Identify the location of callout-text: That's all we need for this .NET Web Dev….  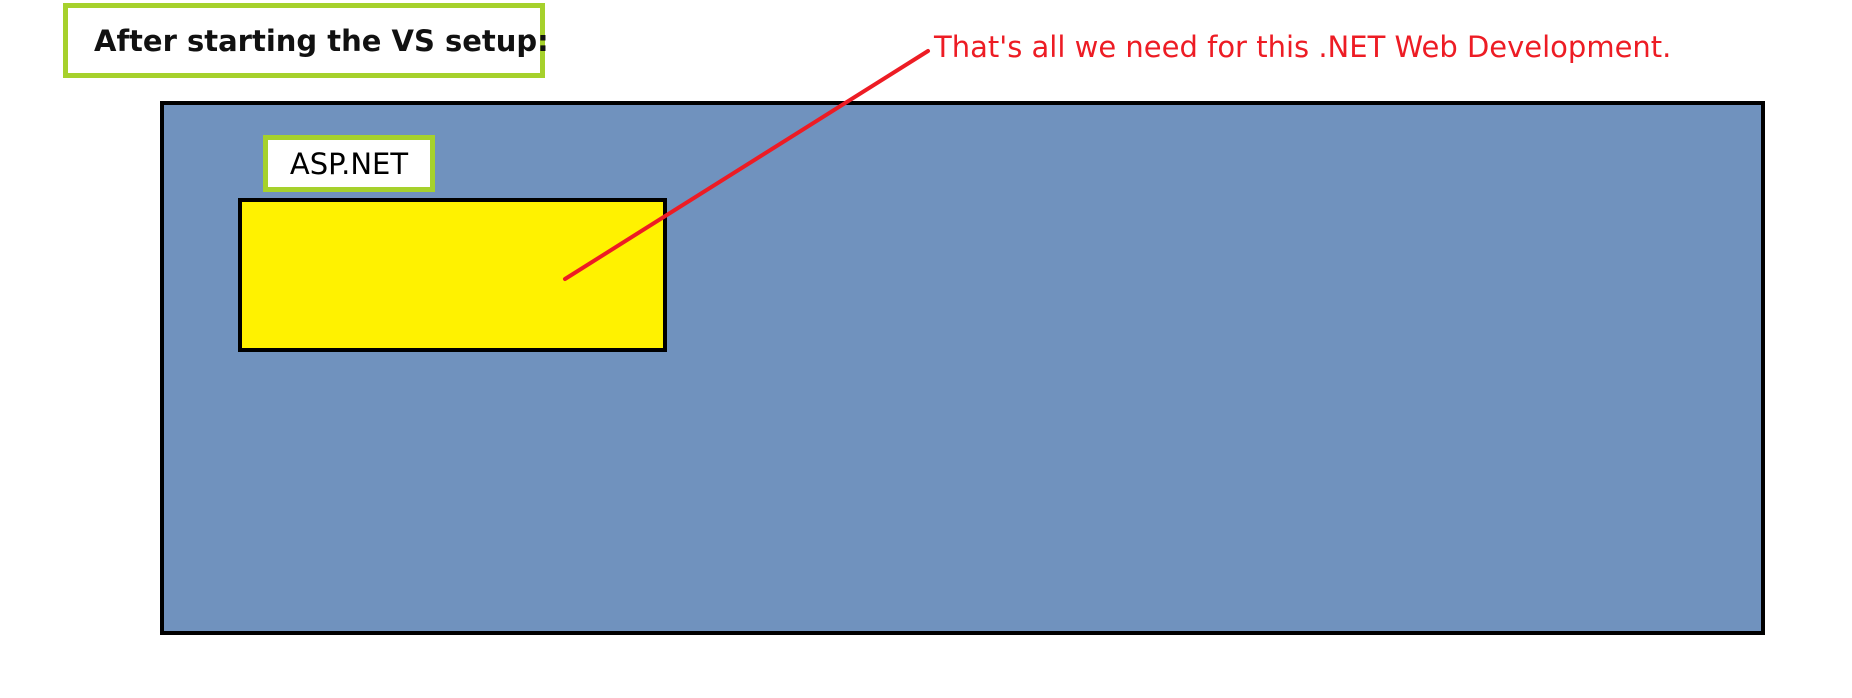
(1303, 47).